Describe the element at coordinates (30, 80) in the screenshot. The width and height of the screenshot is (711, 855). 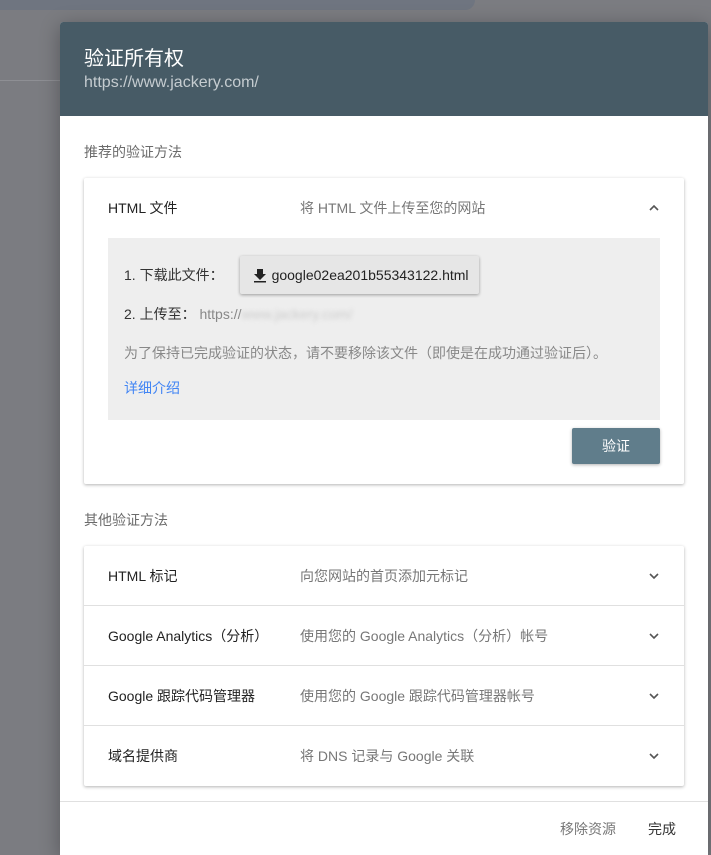
I see `background-divider` at that location.